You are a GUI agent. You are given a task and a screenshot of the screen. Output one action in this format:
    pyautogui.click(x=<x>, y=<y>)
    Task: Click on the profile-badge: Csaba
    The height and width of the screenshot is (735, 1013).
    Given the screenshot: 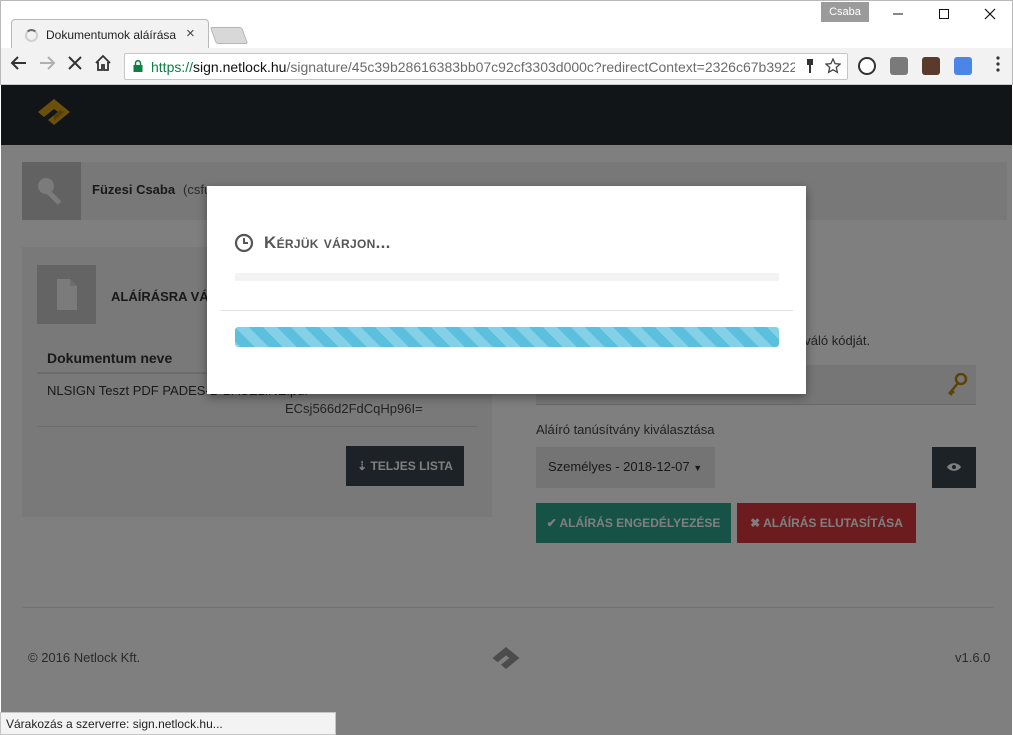 What is the action you would take?
    pyautogui.click(x=845, y=12)
    